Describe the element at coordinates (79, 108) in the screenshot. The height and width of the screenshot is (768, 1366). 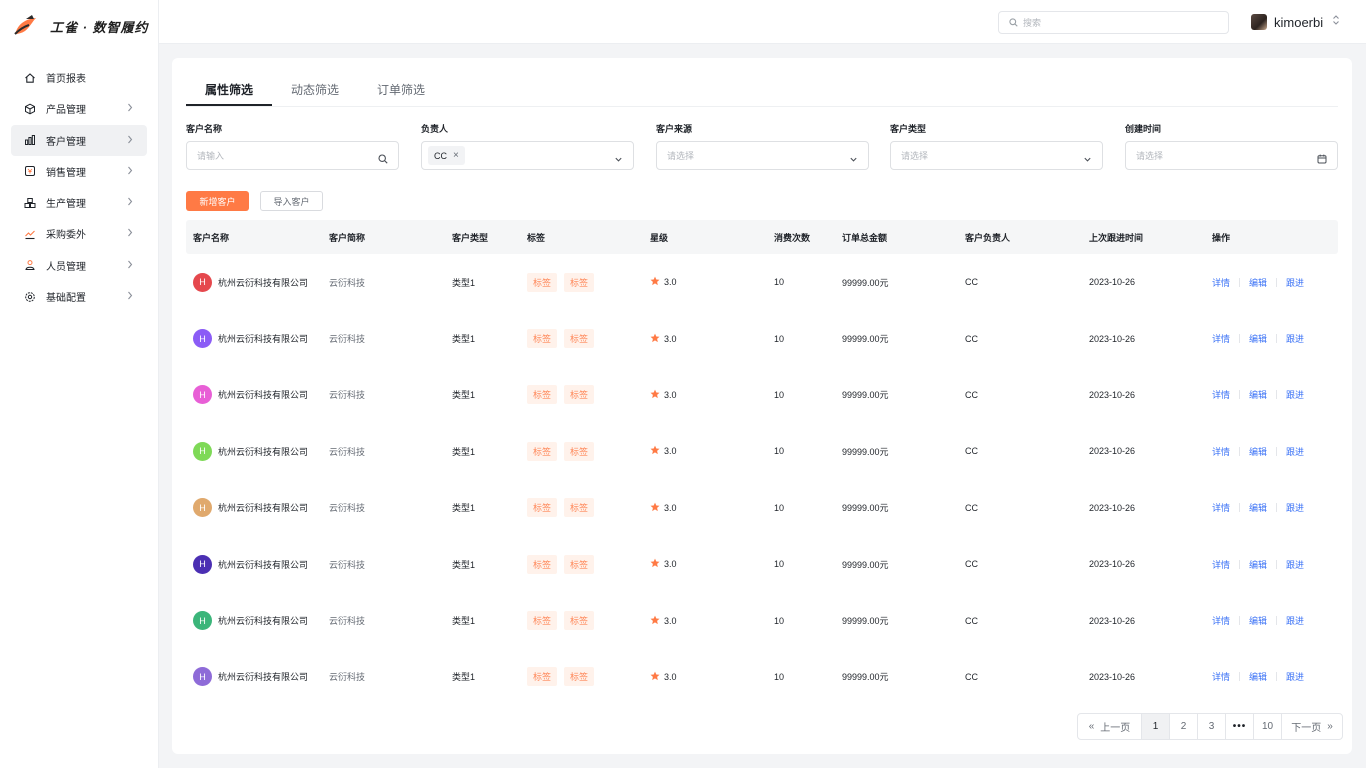
I see `sidebar-item: 产品管理` at that location.